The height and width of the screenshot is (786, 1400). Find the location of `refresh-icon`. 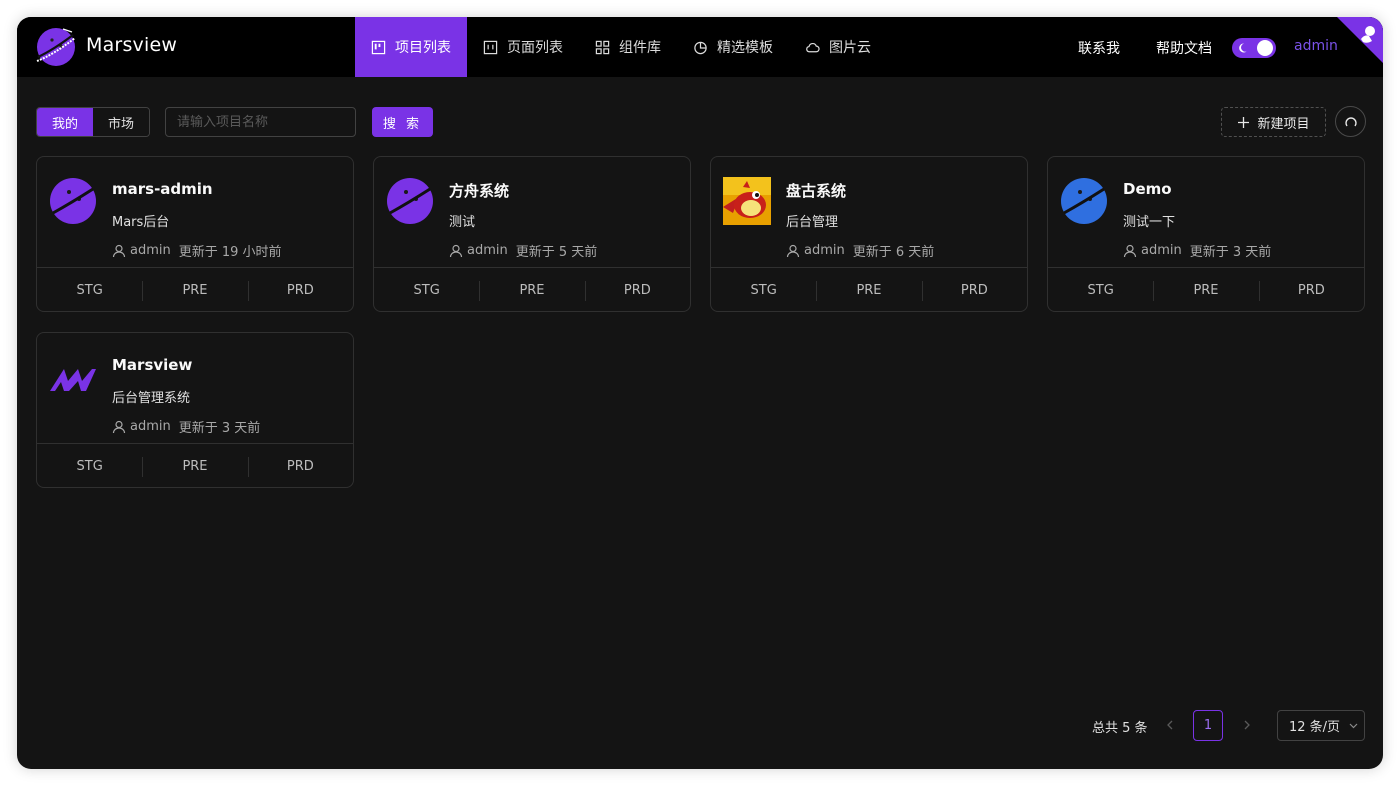

refresh-icon is located at coordinates (1350, 121).